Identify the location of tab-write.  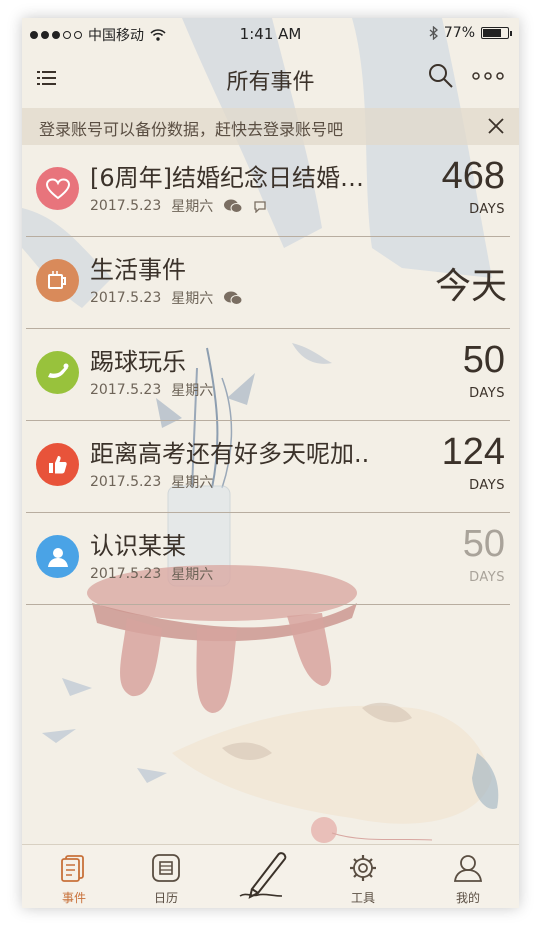
(265, 875).